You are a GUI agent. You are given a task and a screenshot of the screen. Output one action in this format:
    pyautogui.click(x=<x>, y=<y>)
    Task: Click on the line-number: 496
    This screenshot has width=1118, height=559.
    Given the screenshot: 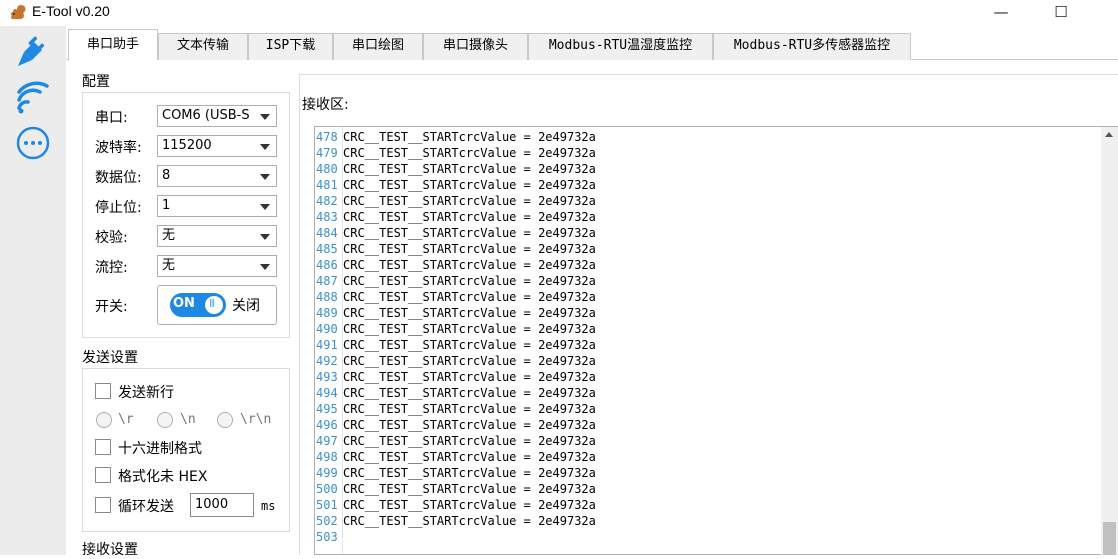 What is the action you would take?
    pyautogui.click(x=327, y=425)
    